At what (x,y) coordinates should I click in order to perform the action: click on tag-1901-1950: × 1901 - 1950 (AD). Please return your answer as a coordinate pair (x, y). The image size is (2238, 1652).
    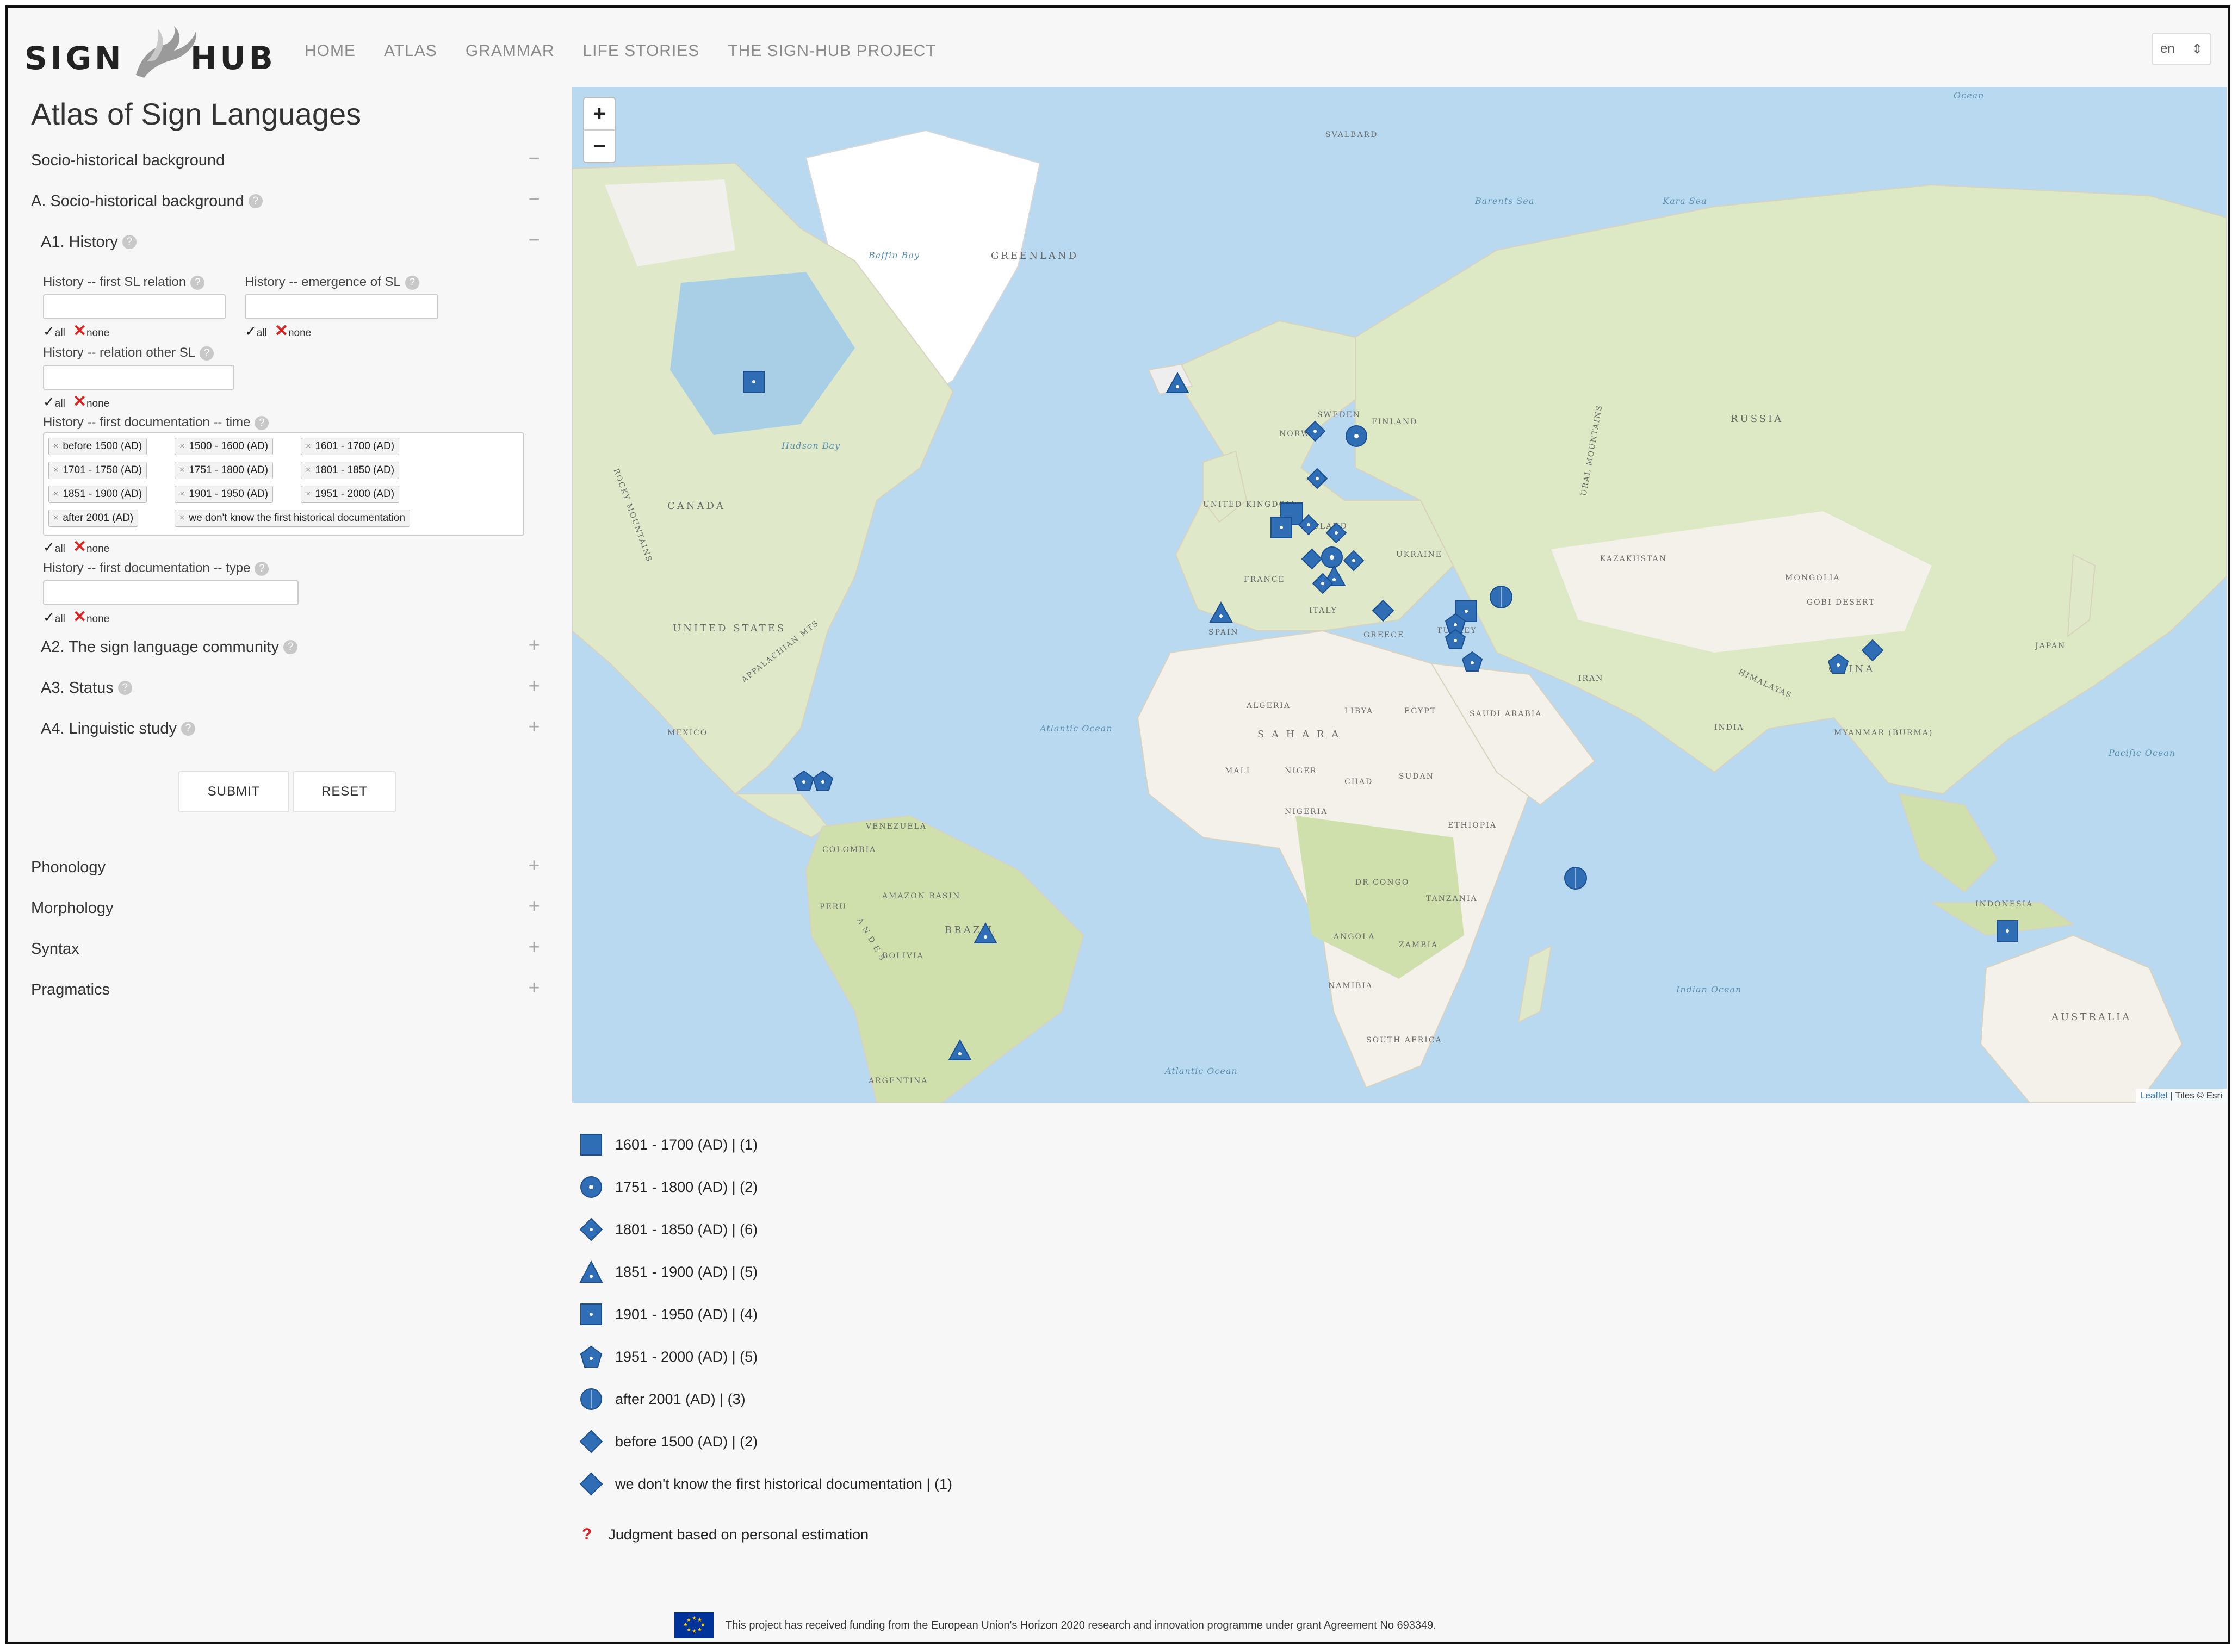
    Looking at the image, I should click on (224, 494).